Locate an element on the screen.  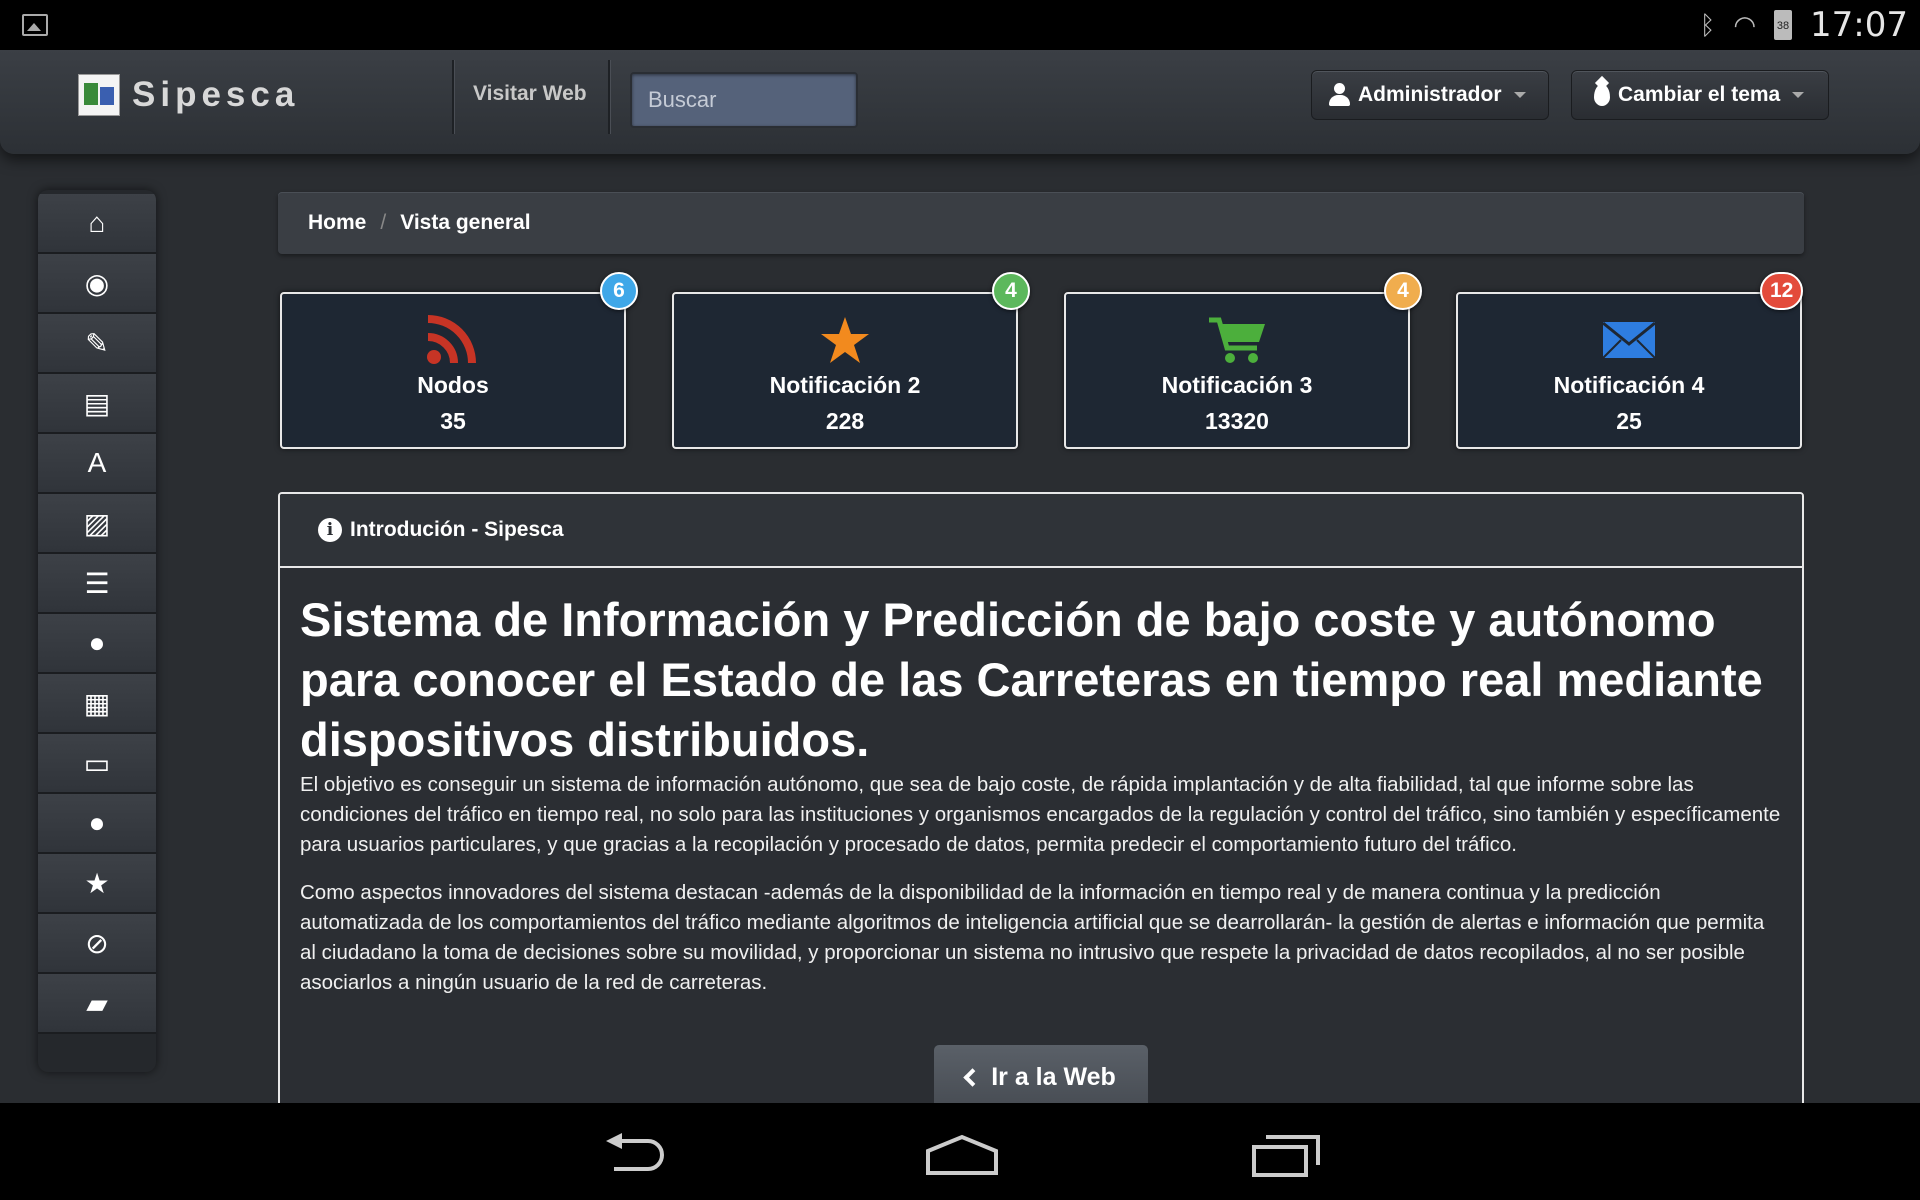
picture-icon: ▨ is located at coordinates (97, 523).